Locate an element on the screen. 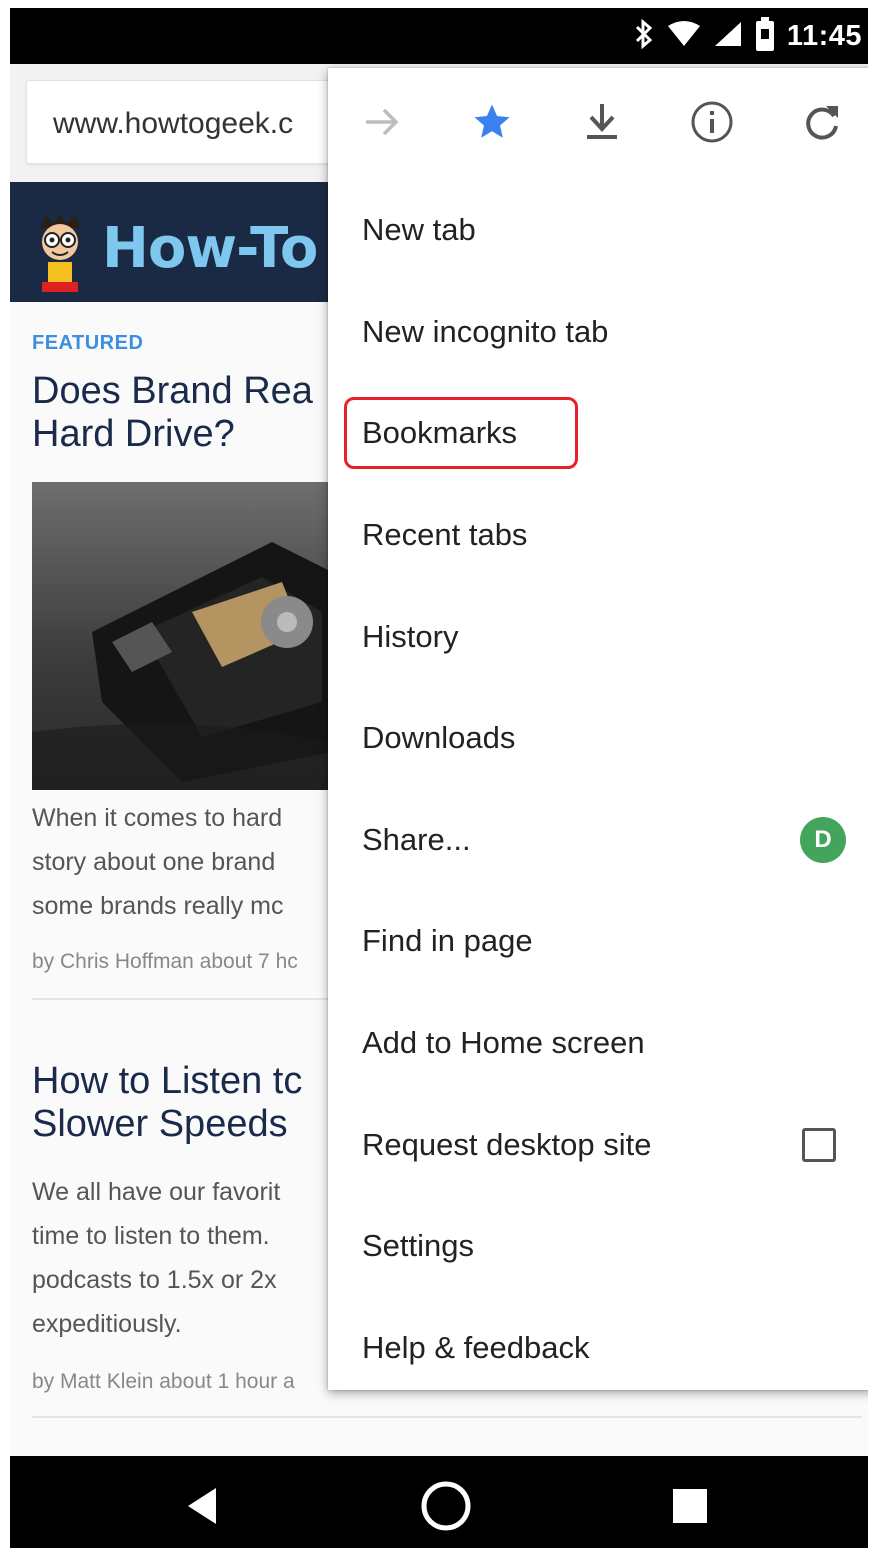  menu-item-share: Share... D is located at coordinates (598, 840).